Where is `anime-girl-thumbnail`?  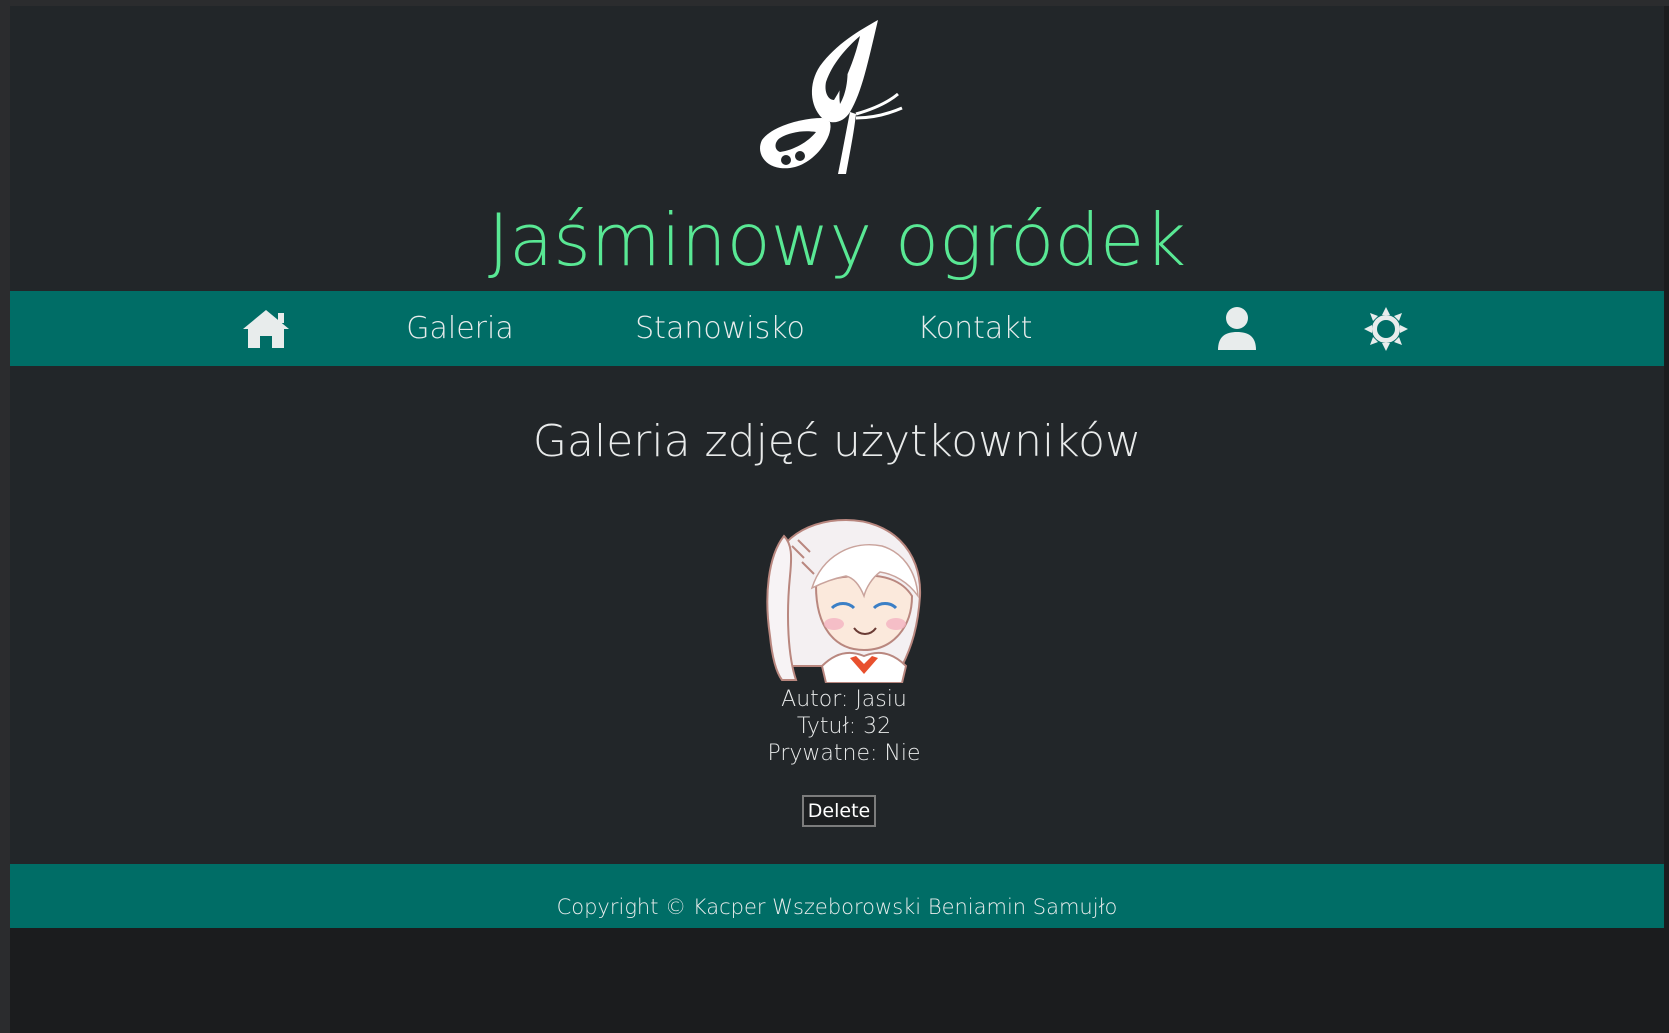 anime-girl-thumbnail is located at coordinates (845, 600).